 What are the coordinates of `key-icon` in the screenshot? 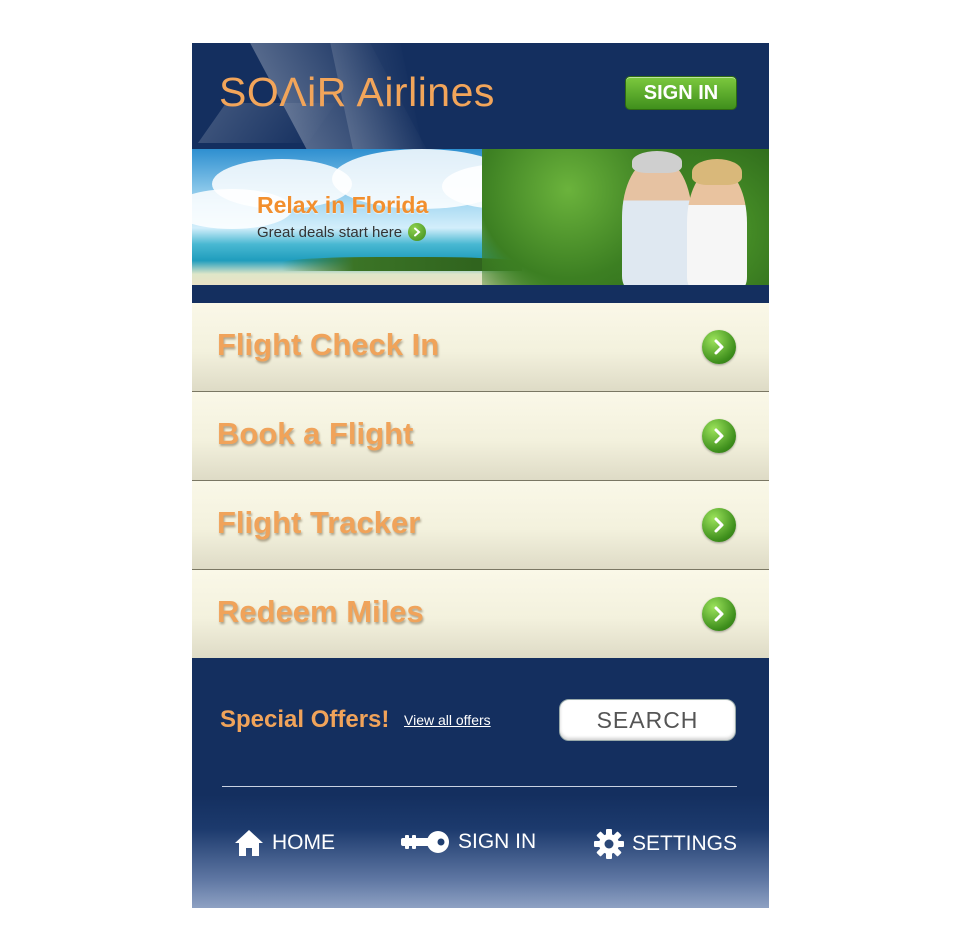 It's located at (425, 842).